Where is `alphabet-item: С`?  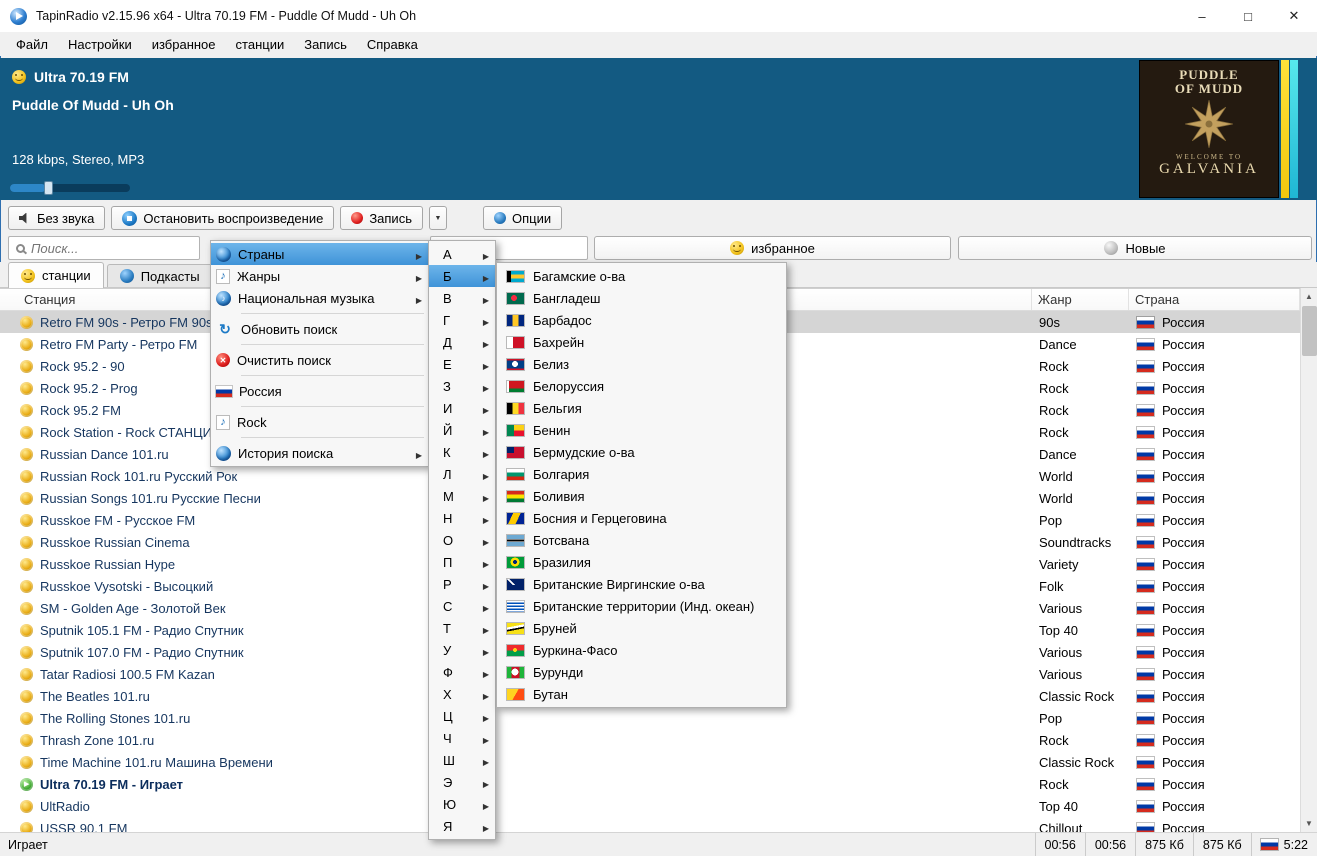
alphabet-item: С is located at coordinates (462, 606).